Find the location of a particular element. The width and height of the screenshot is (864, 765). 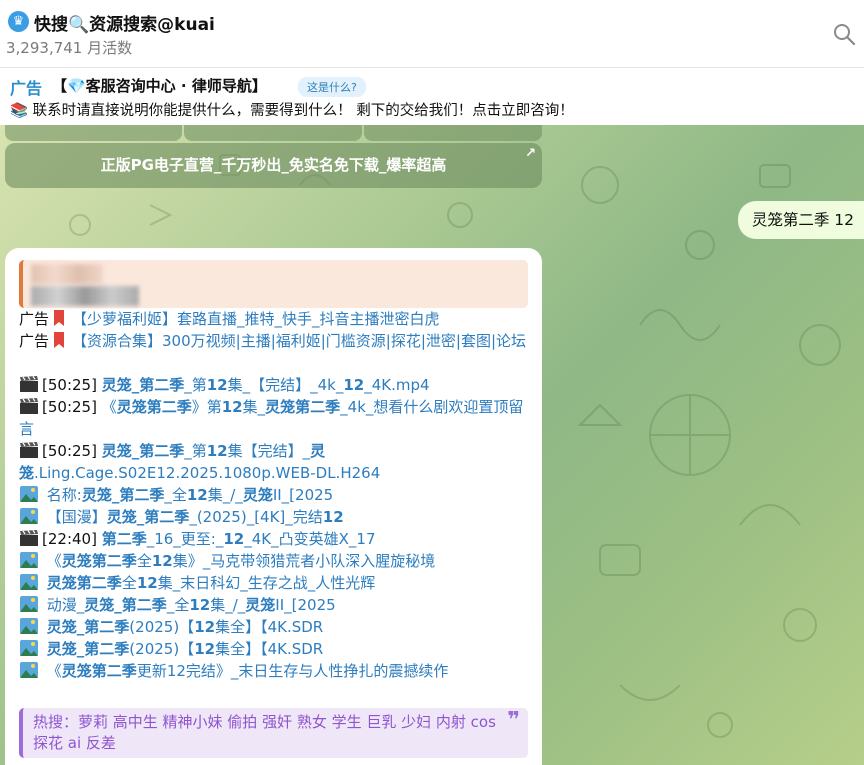

result-item: [50:25] 灵笼_第二季_第12集_【完结】_4k_12_4K.mp4 is located at coordinates (273, 385).